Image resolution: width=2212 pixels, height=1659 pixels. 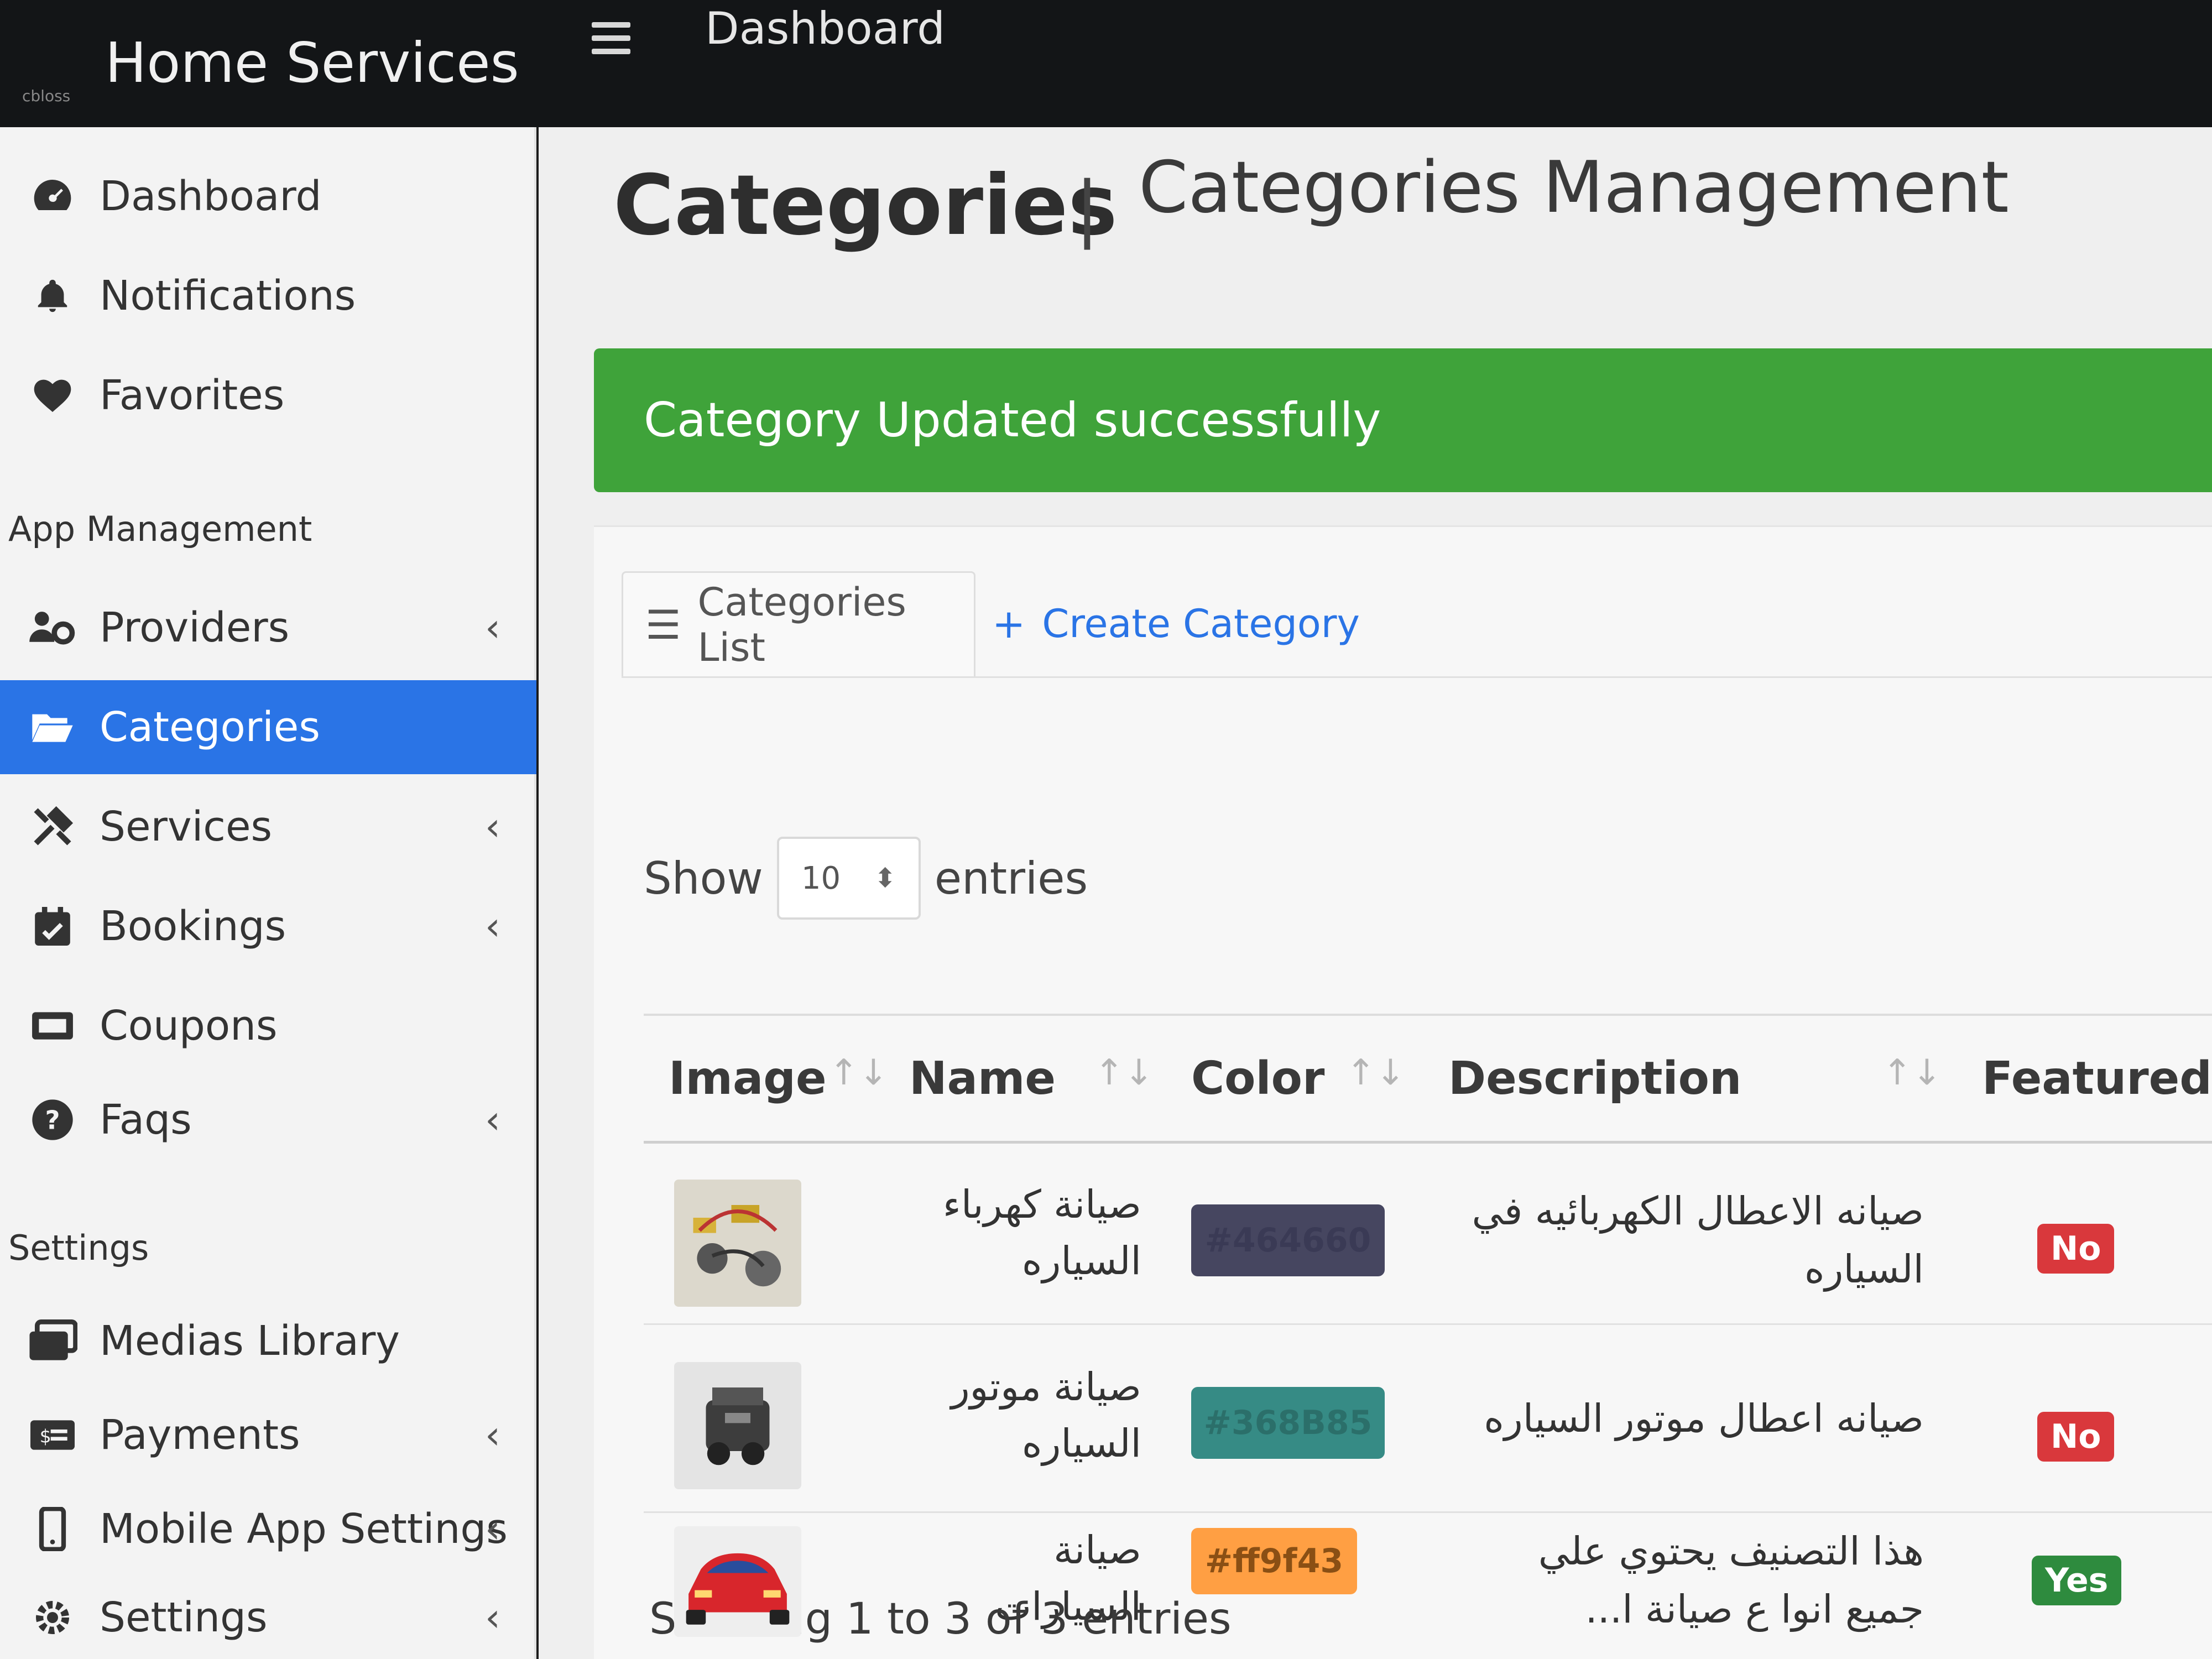 What do you see at coordinates (211, 197) in the screenshot?
I see `sidebar-item-label: Dashboard` at bounding box center [211, 197].